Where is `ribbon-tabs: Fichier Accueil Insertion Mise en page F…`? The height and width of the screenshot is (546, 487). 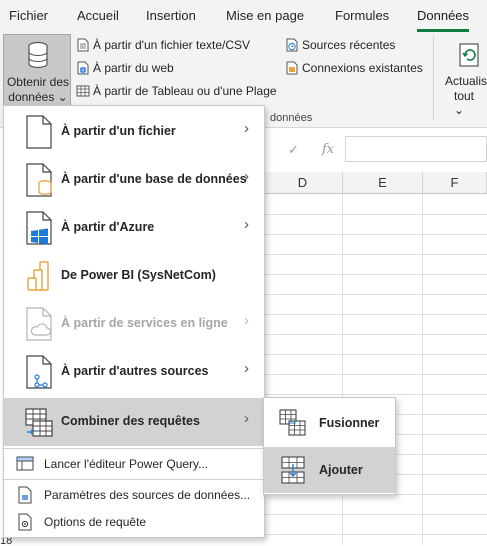 ribbon-tabs: Fichier Accueil Insertion Mise en page F… is located at coordinates (243, 16).